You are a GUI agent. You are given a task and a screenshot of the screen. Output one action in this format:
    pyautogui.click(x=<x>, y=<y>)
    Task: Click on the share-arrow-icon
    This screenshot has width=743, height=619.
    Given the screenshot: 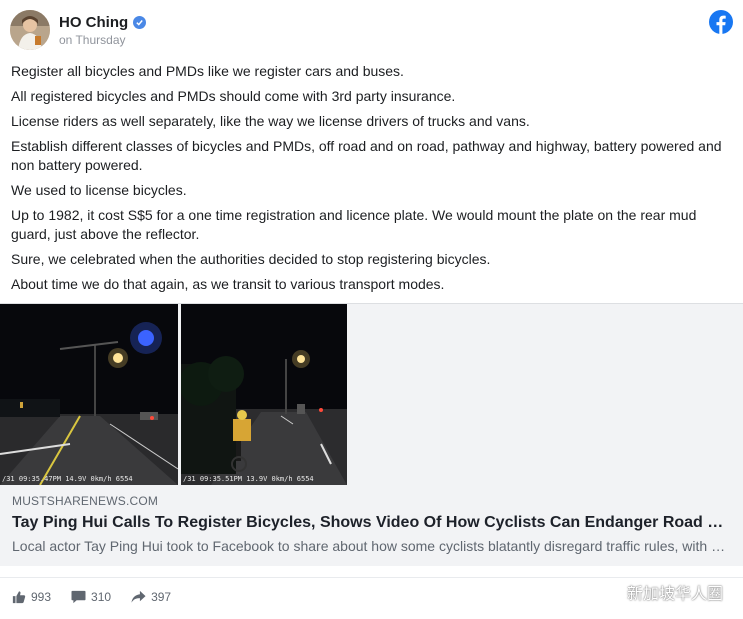 What is the action you would take?
    pyautogui.click(x=138, y=597)
    